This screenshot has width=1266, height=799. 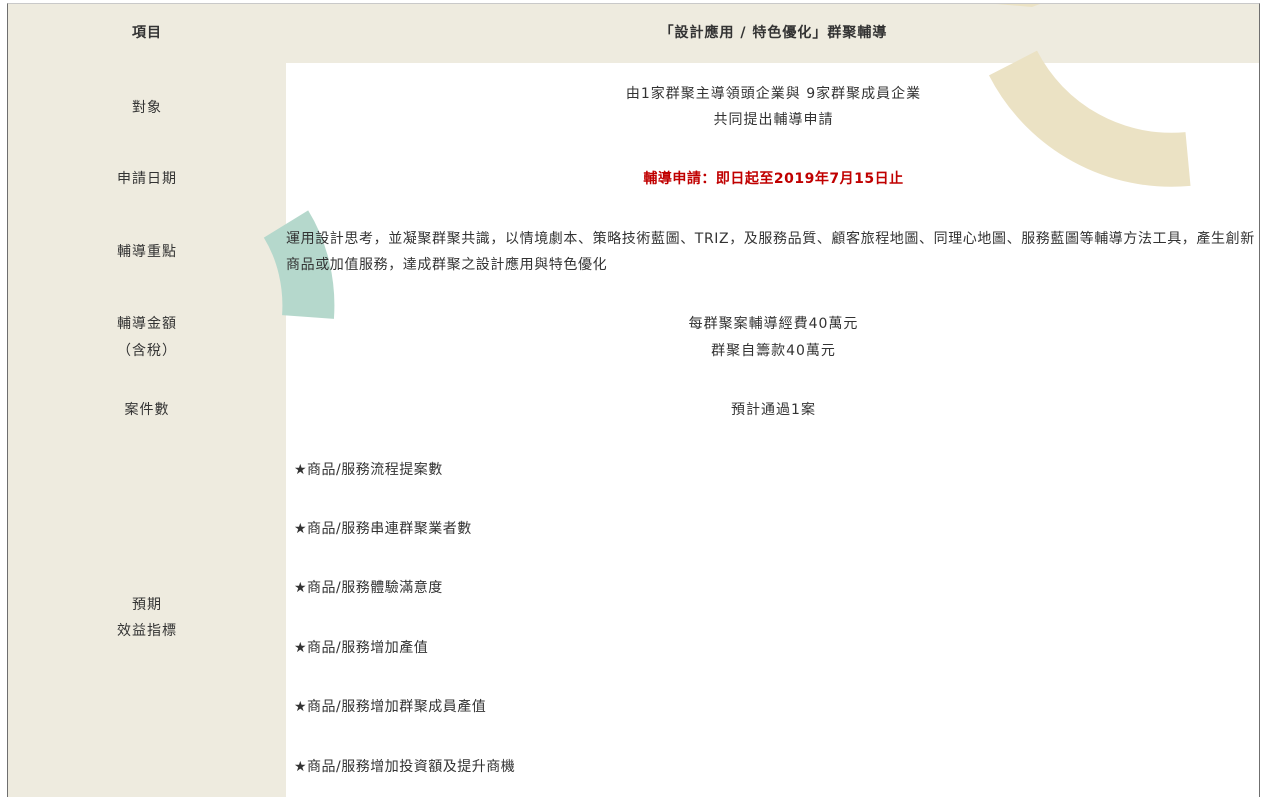 I want to click on item-value: 「設計應用 / 特色優化」群聚輔導, so click(x=773, y=33).